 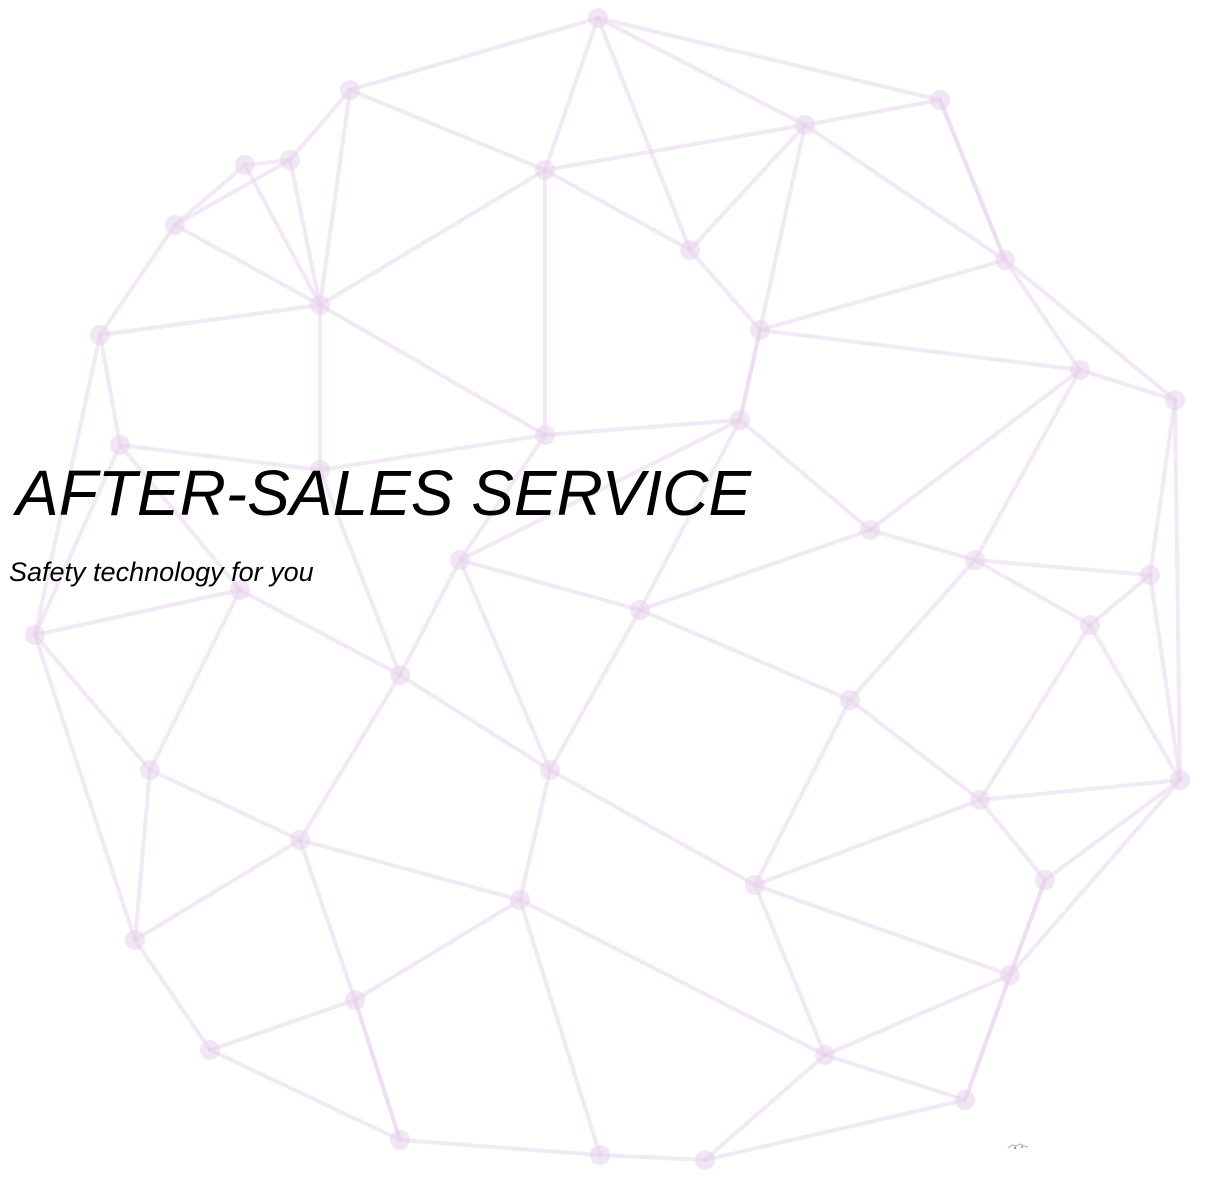 I want to click on page-subtitle: Safety technology for you, so click(x=161, y=572).